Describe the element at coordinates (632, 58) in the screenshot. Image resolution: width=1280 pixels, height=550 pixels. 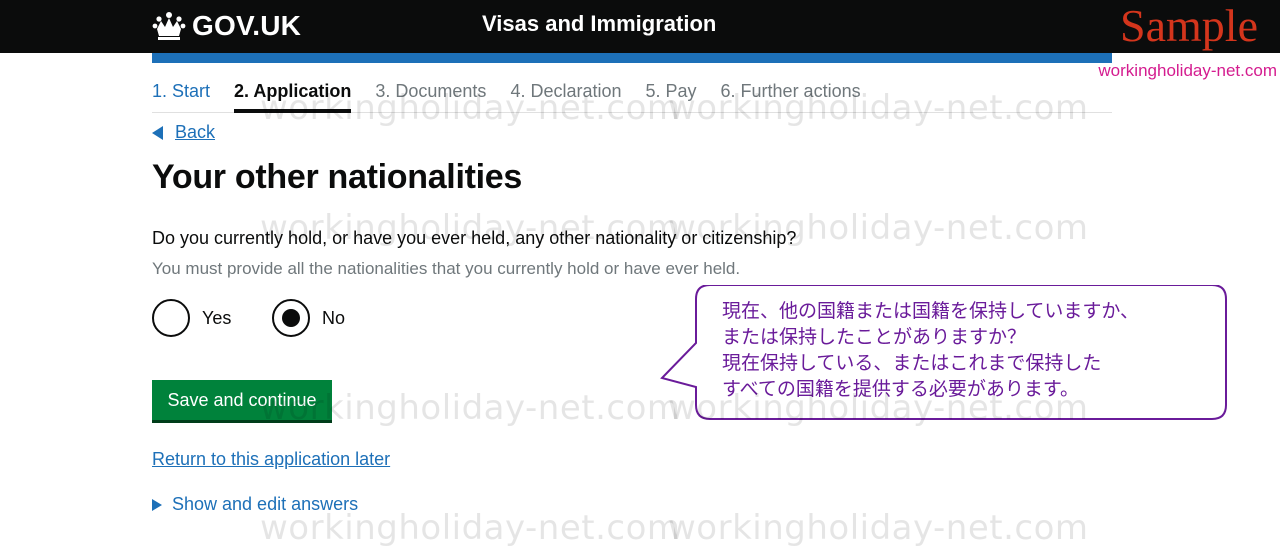
I see `header-accent-bar` at that location.